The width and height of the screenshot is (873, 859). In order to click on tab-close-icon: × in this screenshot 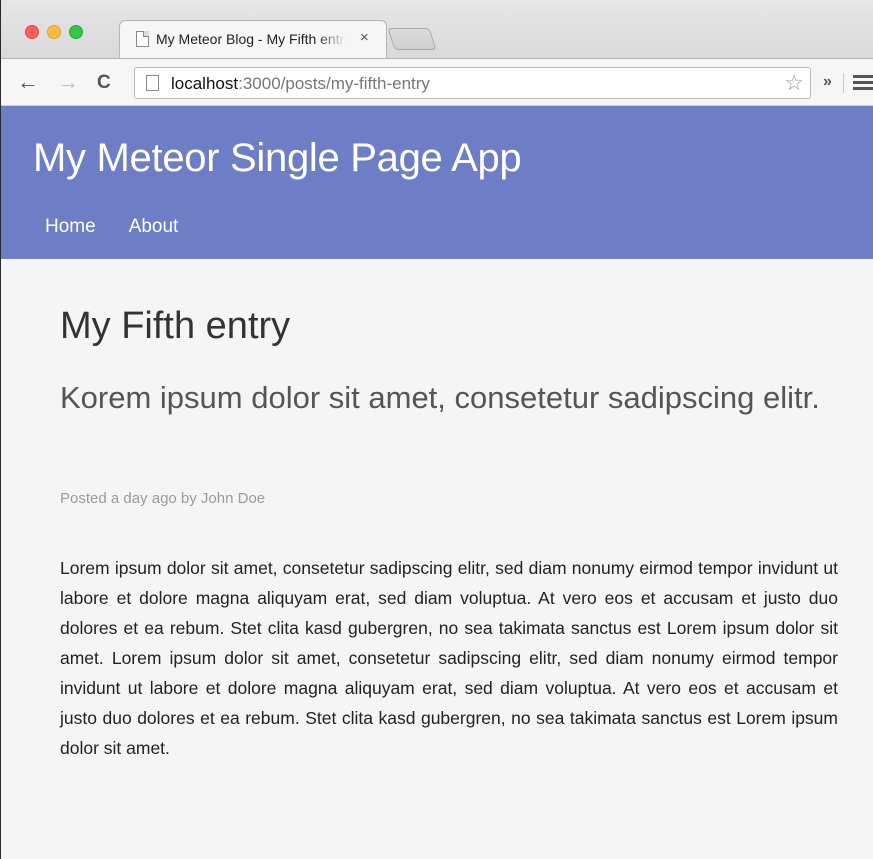, I will do `click(364, 37)`.